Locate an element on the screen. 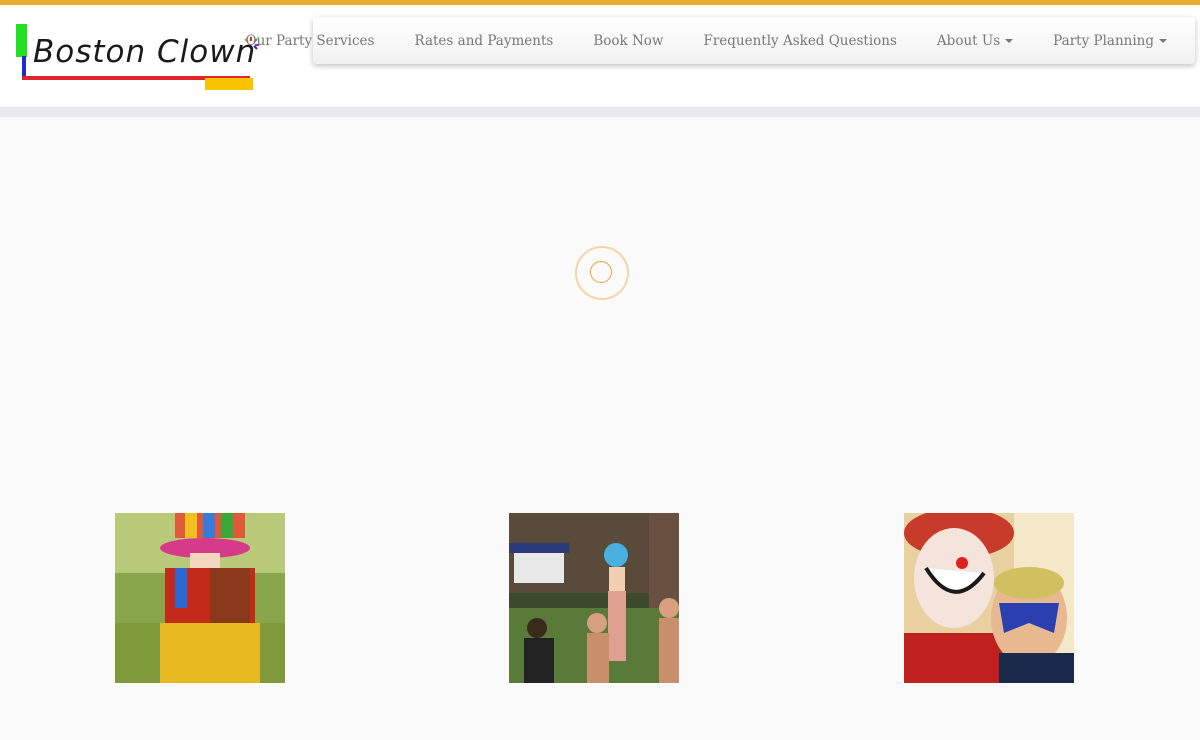  nav-item-label: About Us is located at coordinates (968, 40).